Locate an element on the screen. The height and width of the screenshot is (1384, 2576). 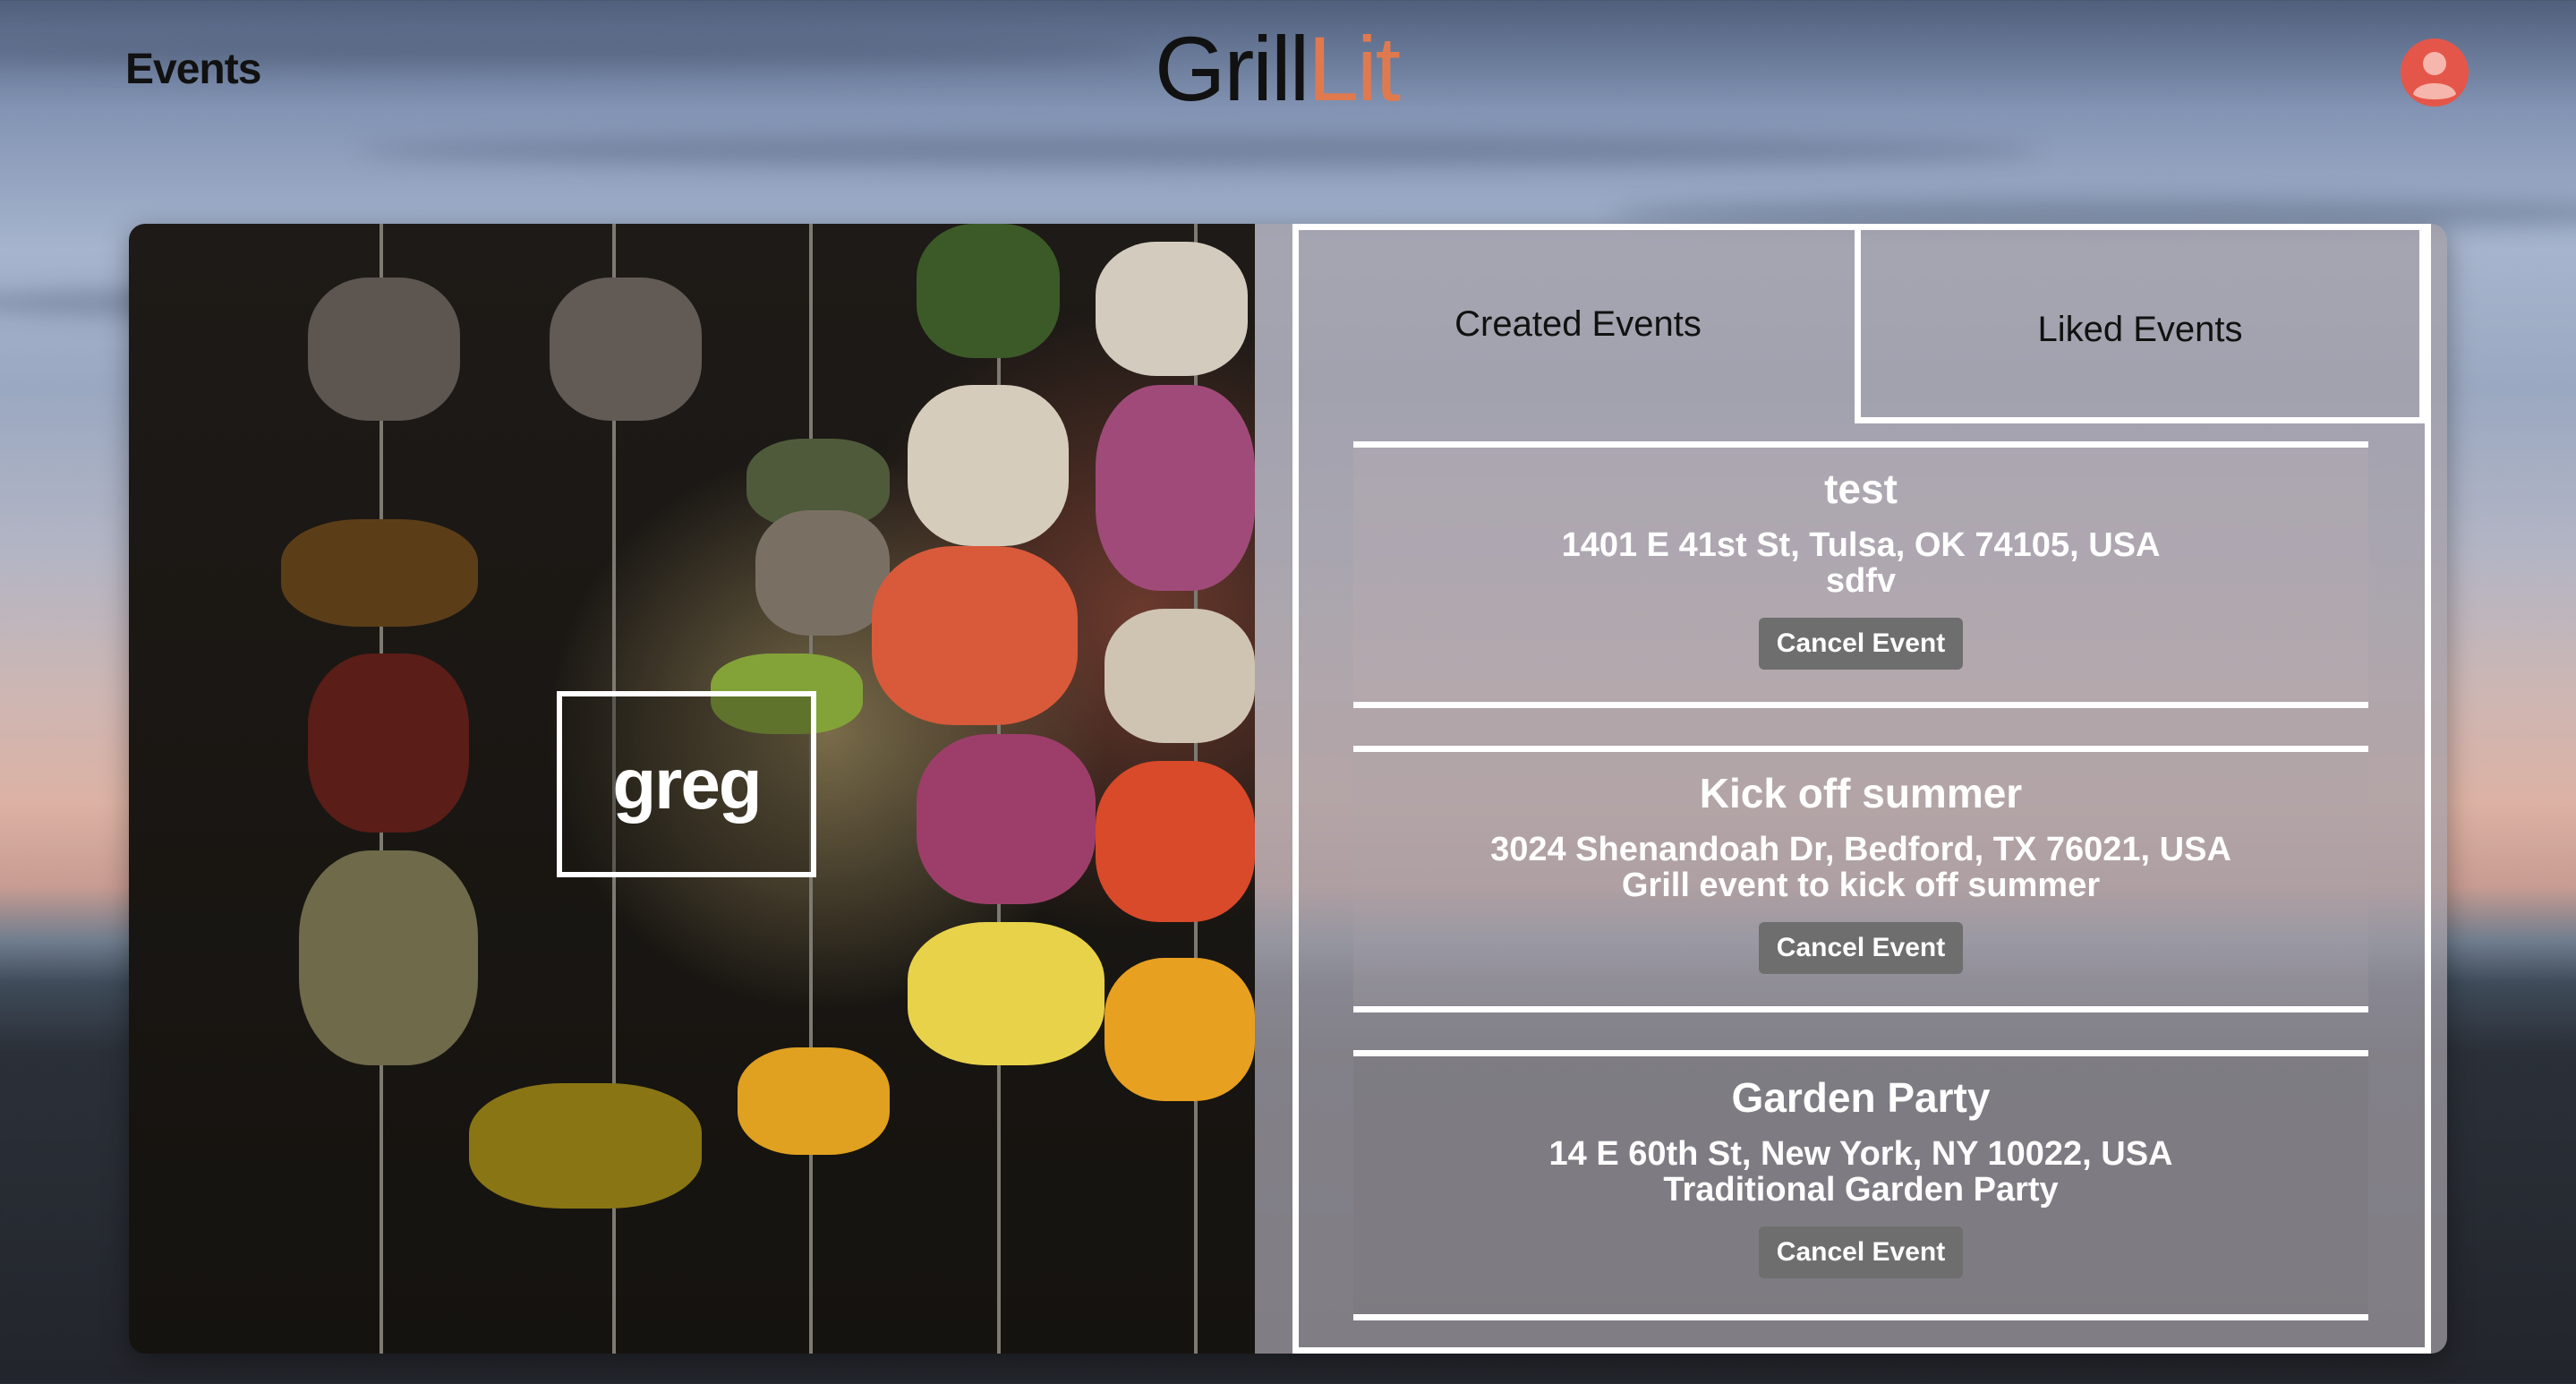
profile-name: greg is located at coordinates (687, 784).